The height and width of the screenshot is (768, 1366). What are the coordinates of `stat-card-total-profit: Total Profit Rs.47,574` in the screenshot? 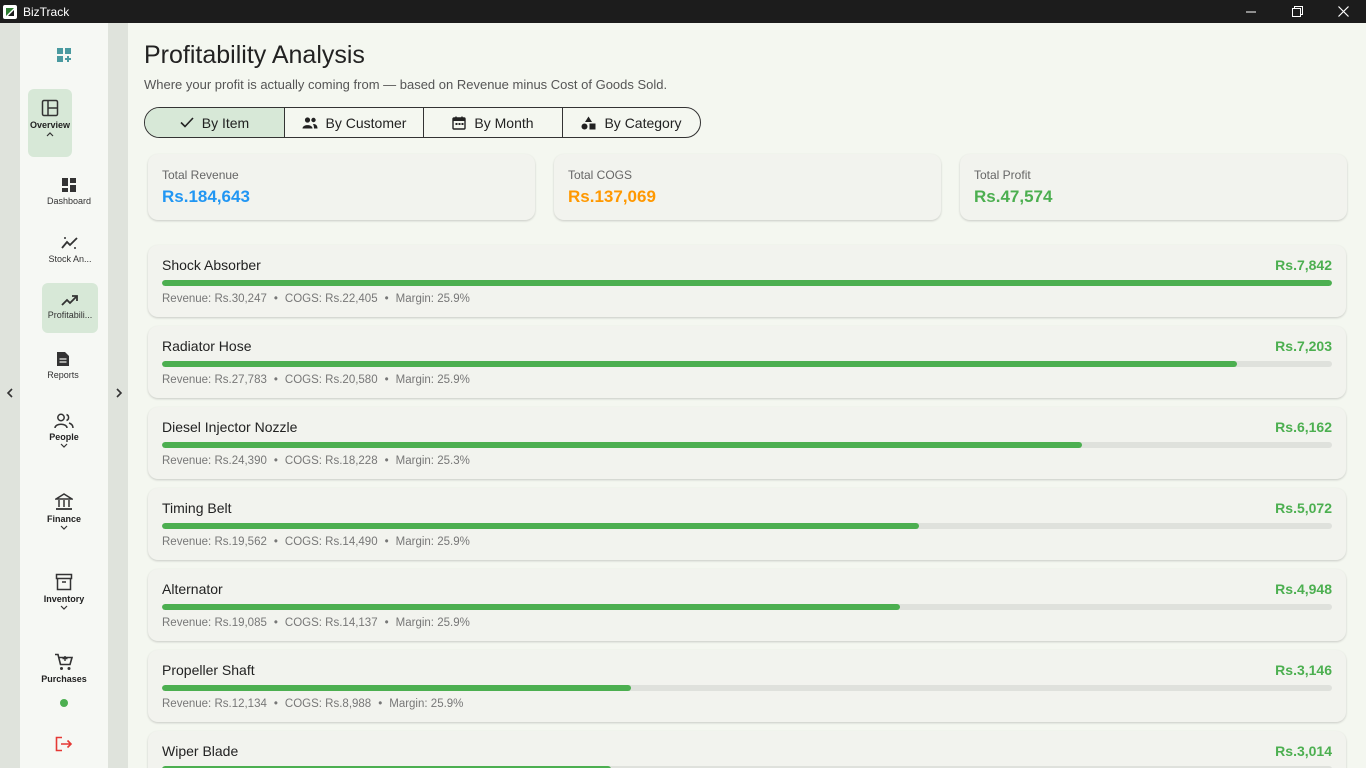 It's located at (1153, 187).